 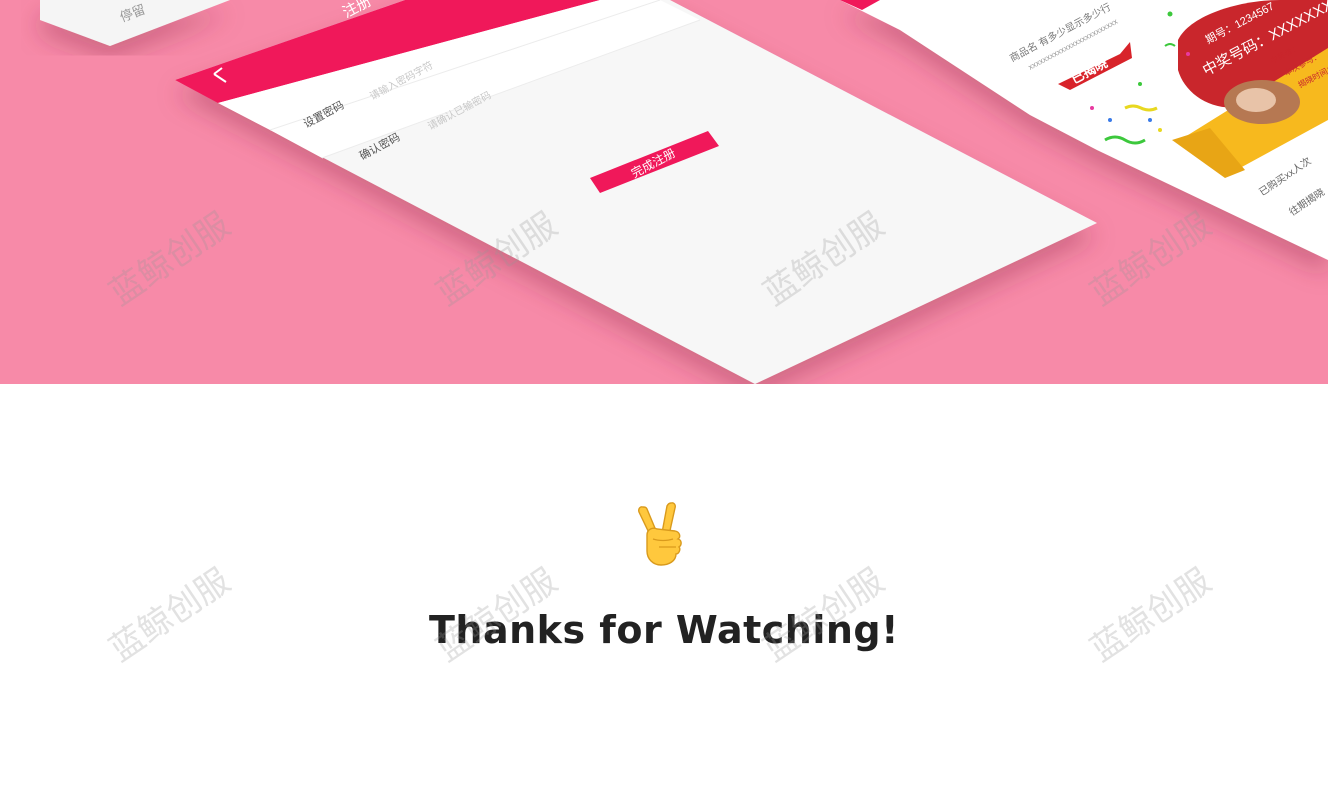 I want to click on thanks-message: Thanks for Watching!, so click(x=664, y=630).